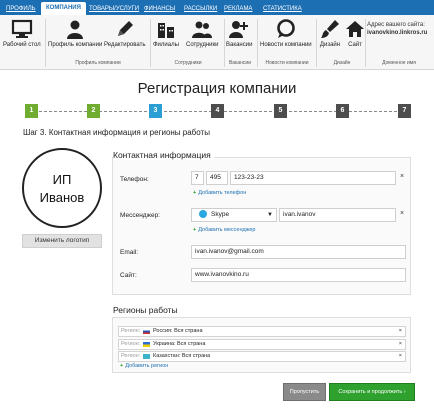  What do you see at coordinates (330, 29) in the screenshot?
I see `brush-icon` at bounding box center [330, 29].